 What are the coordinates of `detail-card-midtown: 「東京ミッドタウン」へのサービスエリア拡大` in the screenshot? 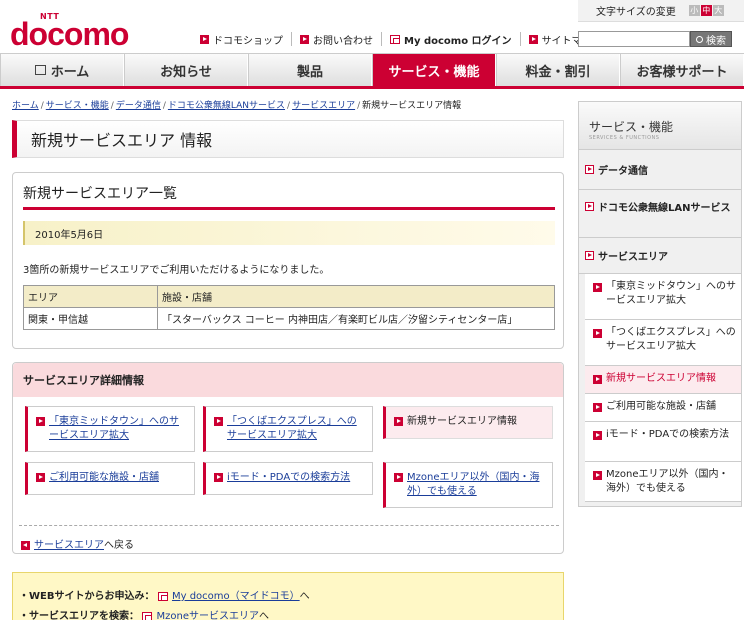 It's located at (110, 429).